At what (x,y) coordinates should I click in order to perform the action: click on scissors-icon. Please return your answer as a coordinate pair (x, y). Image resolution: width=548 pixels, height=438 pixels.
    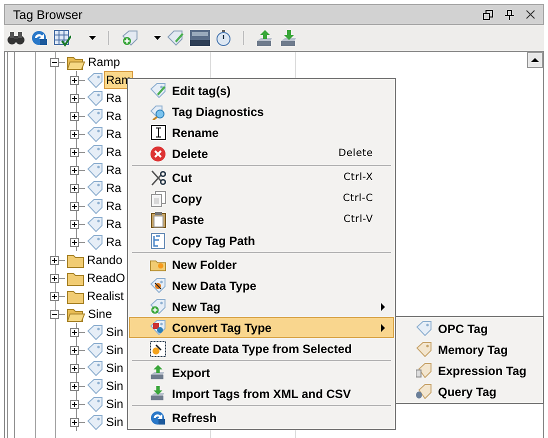
    Looking at the image, I should click on (158, 178).